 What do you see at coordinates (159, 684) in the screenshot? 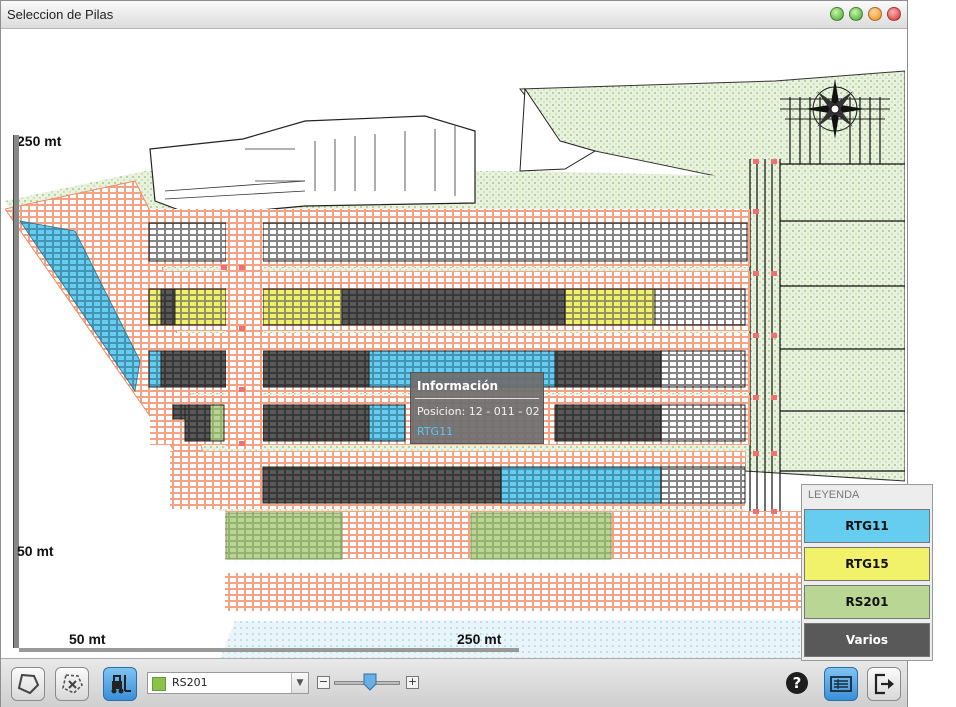
I see `equipment-color-swatch` at bounding box center [159, 684].